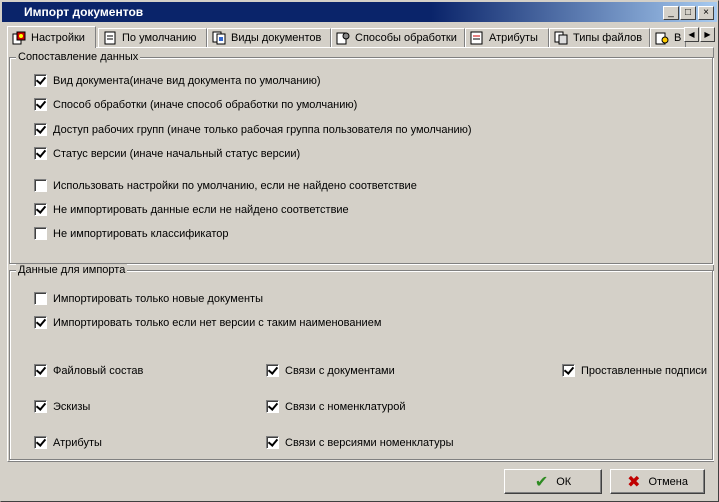 The height and width of the screenshot is (502, 719). Describe the element at coordinates (706, 13) in the screenshot. I see `close-button: ×` at that location.